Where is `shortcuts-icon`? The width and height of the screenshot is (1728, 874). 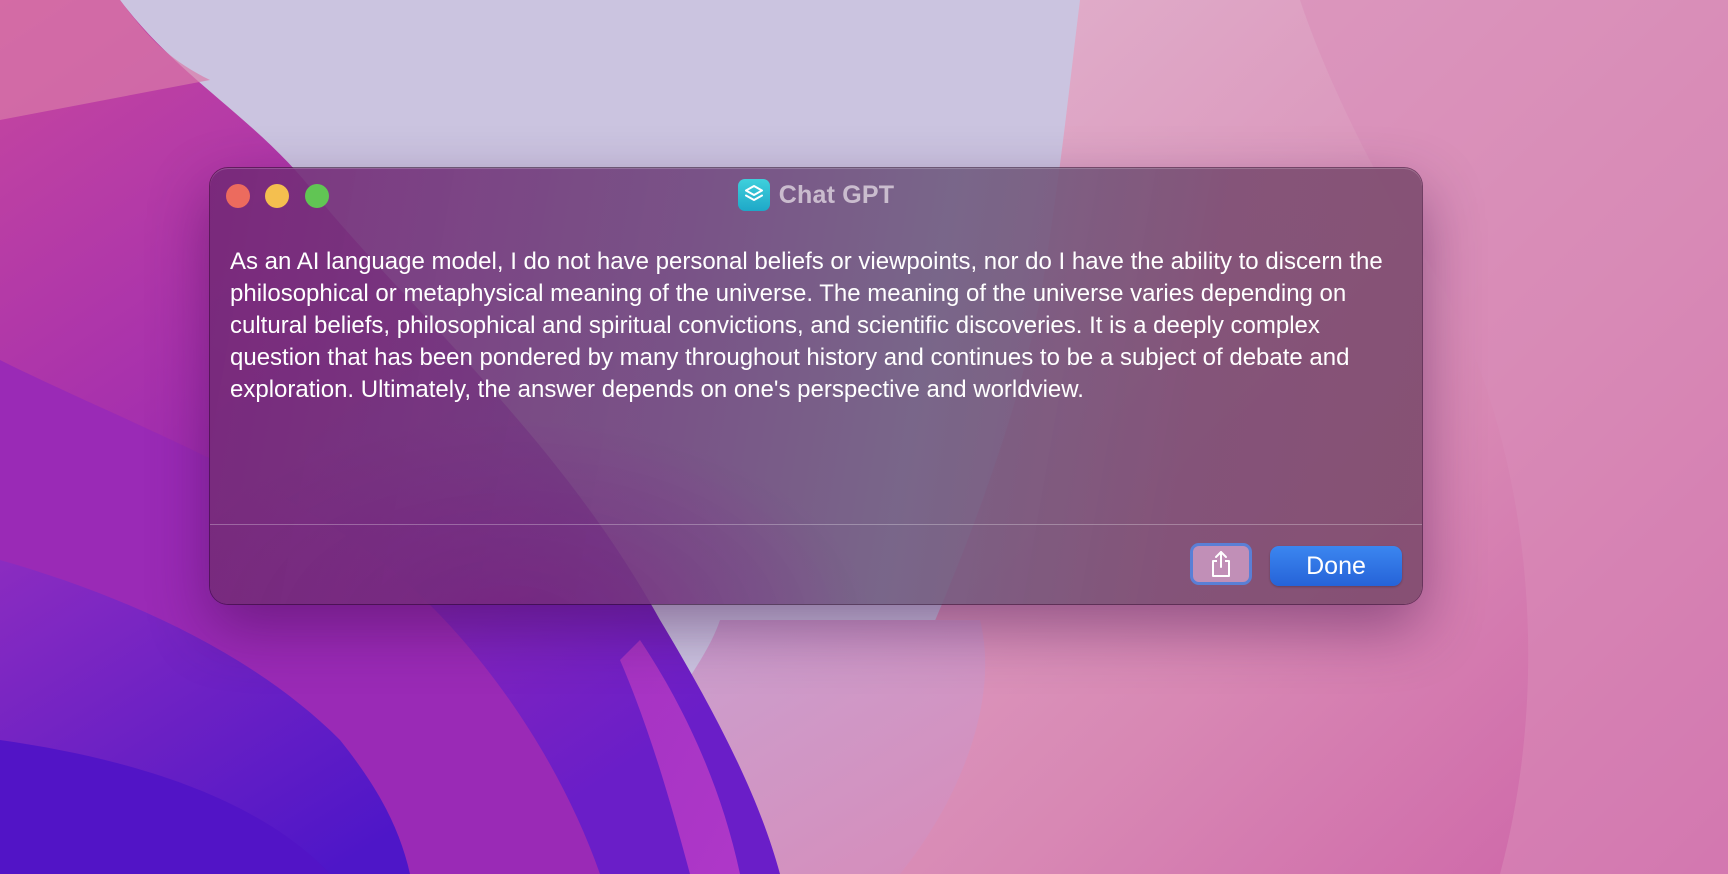
shortcuts-icon is located at coordinates (753, 195).